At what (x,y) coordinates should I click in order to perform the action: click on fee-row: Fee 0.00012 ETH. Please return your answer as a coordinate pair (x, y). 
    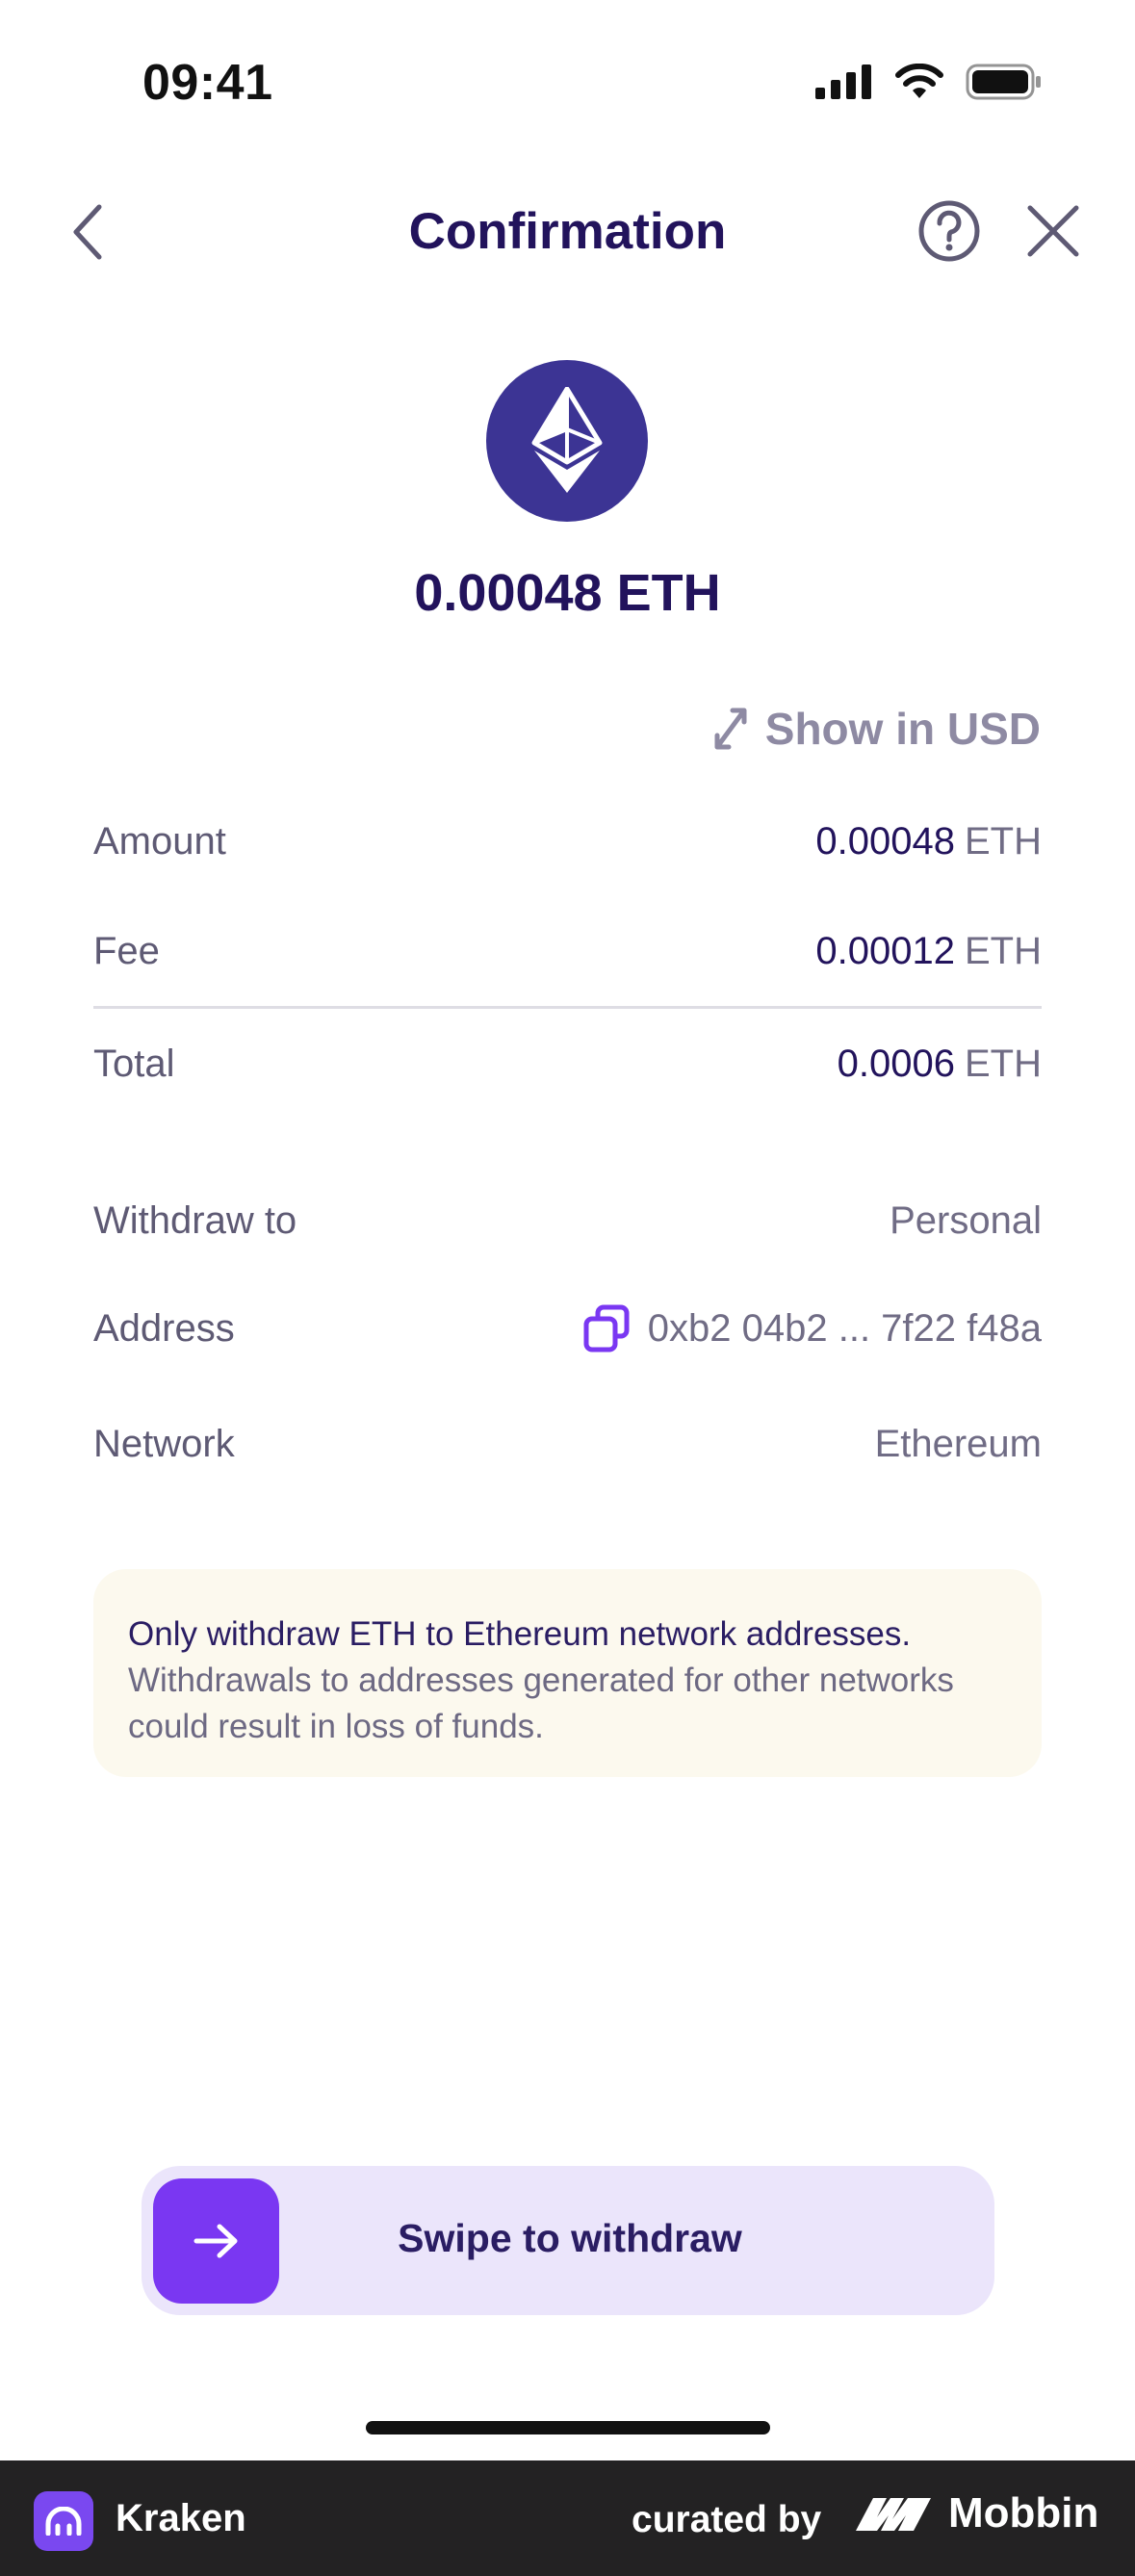
    Looking at the image, I should click on (567, 951).